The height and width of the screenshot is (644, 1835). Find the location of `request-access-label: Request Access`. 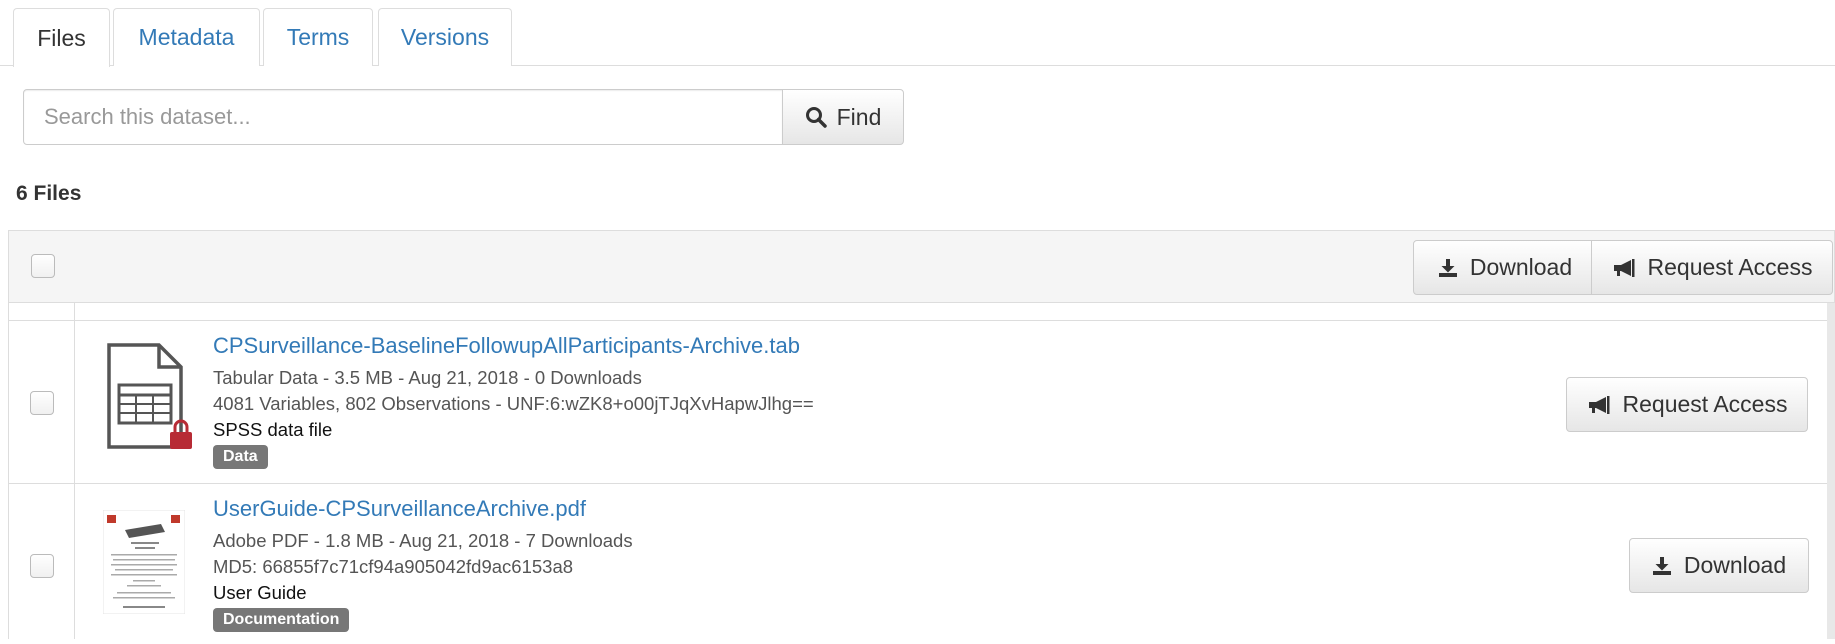

request-access-label: Request Access is located at coordinates (1705, 404).